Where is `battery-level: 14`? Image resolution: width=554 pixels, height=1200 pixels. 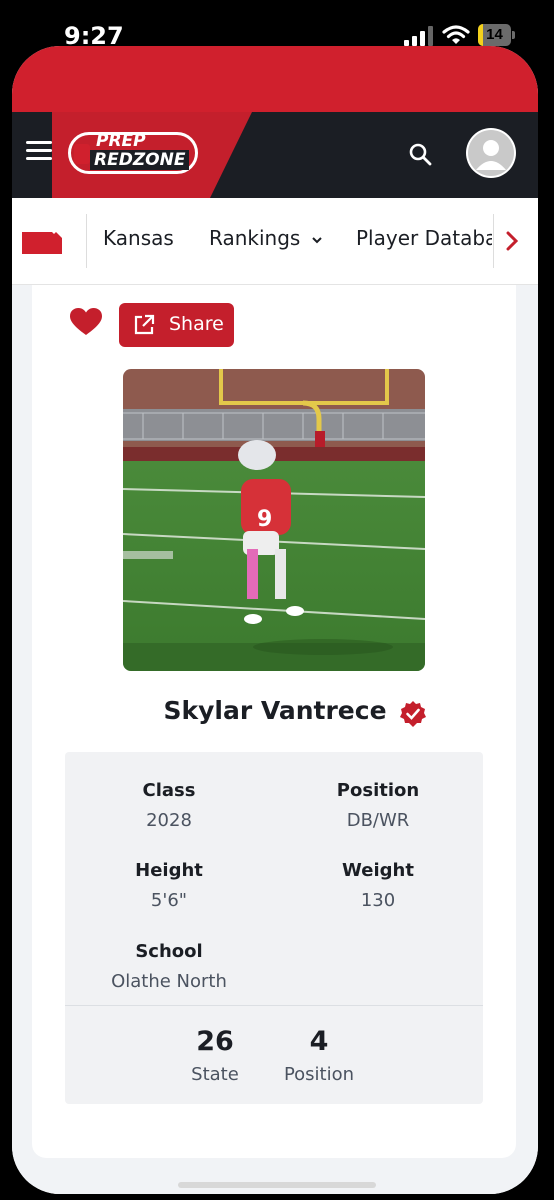 battery-level: 14 is located at coordinates (494, 34).